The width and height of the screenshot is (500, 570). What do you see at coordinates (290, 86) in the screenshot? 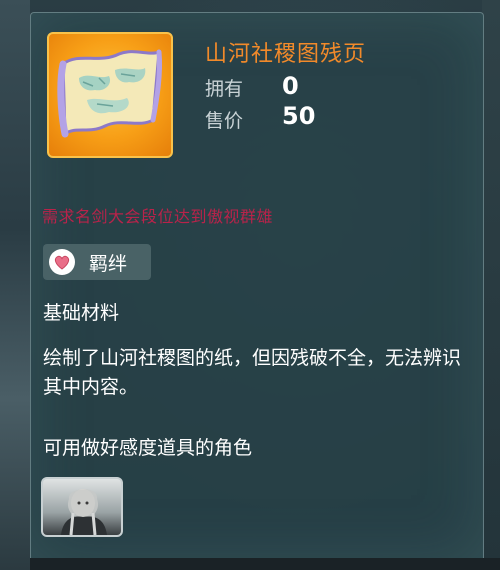
I see `owned-value: 0` at bounding box center [290, 86].